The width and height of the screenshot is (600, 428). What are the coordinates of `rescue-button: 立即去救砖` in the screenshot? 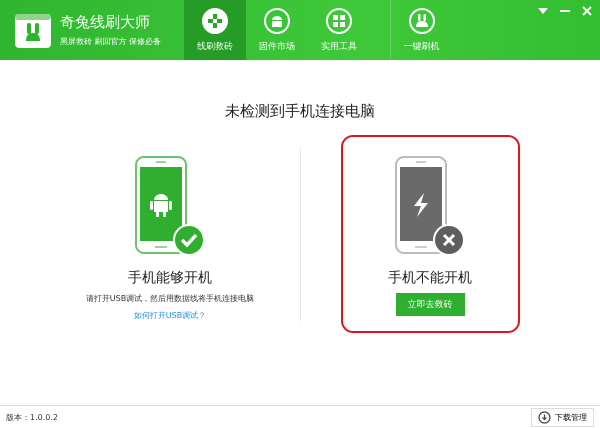 It's located at (430, 304).